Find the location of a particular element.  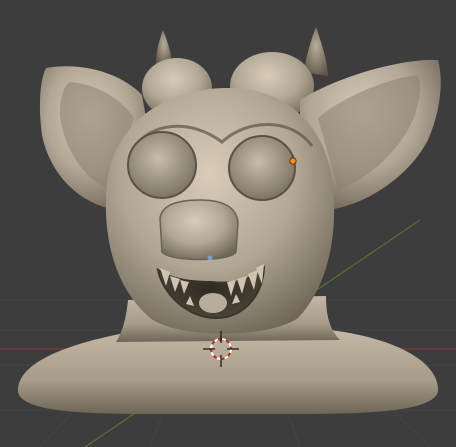

tongue is located at coordinates (213, 303).